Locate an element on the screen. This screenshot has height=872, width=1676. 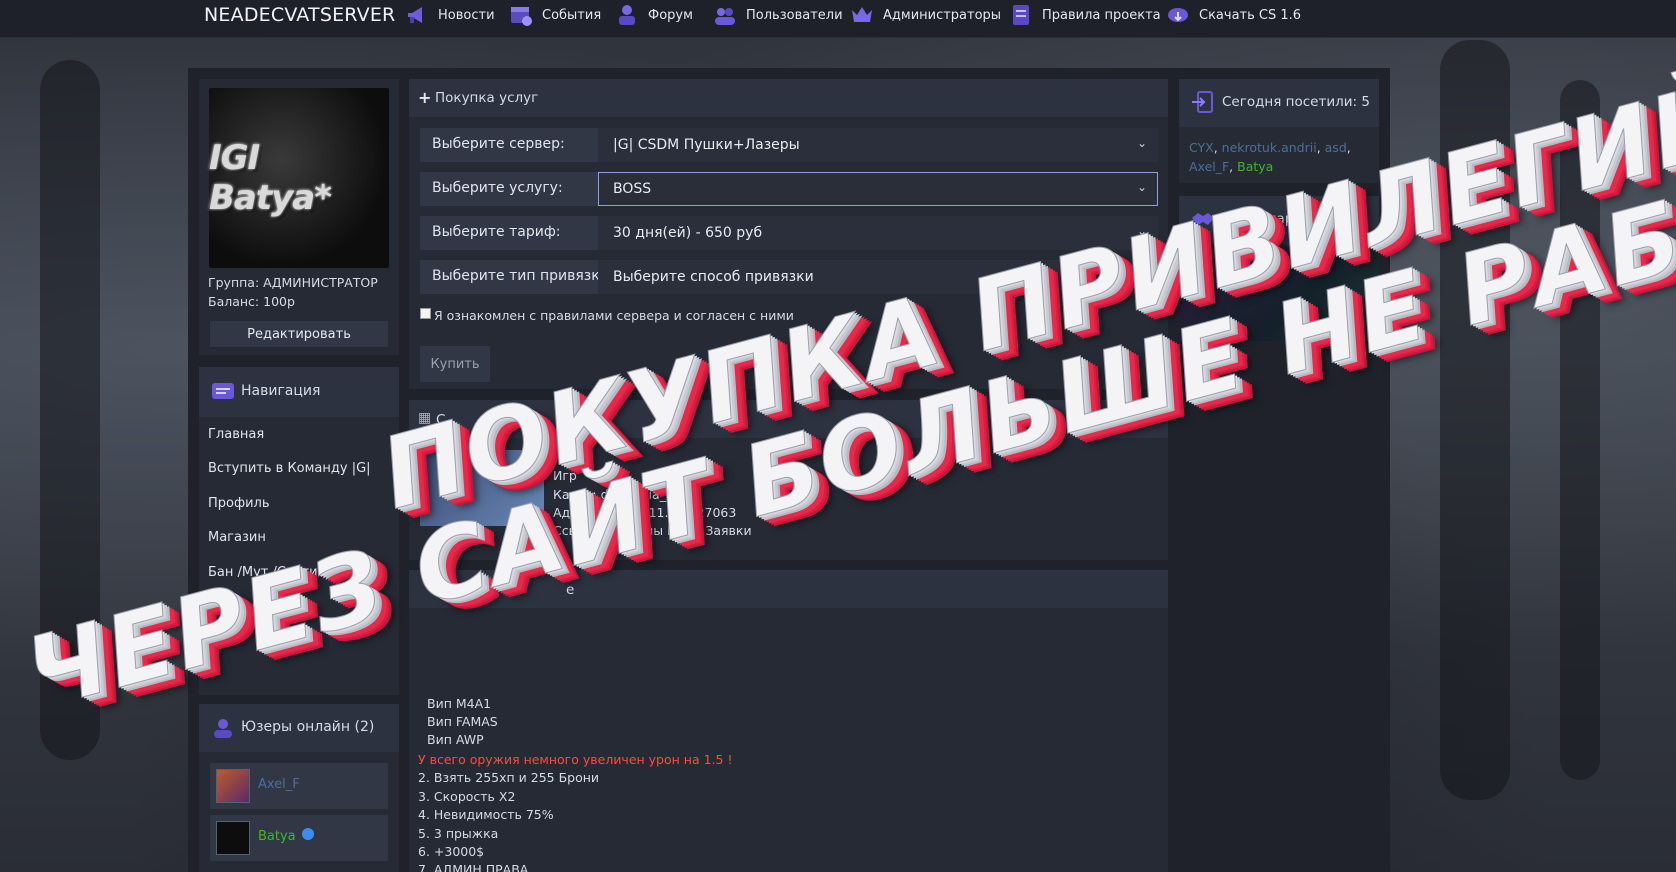
visitors-list-2: Axel_F, Batya is located at coordinates (1231, 166).